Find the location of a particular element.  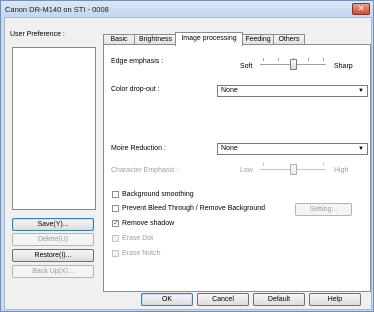

close-icon: ✕ is located at coordinates (361, 8).